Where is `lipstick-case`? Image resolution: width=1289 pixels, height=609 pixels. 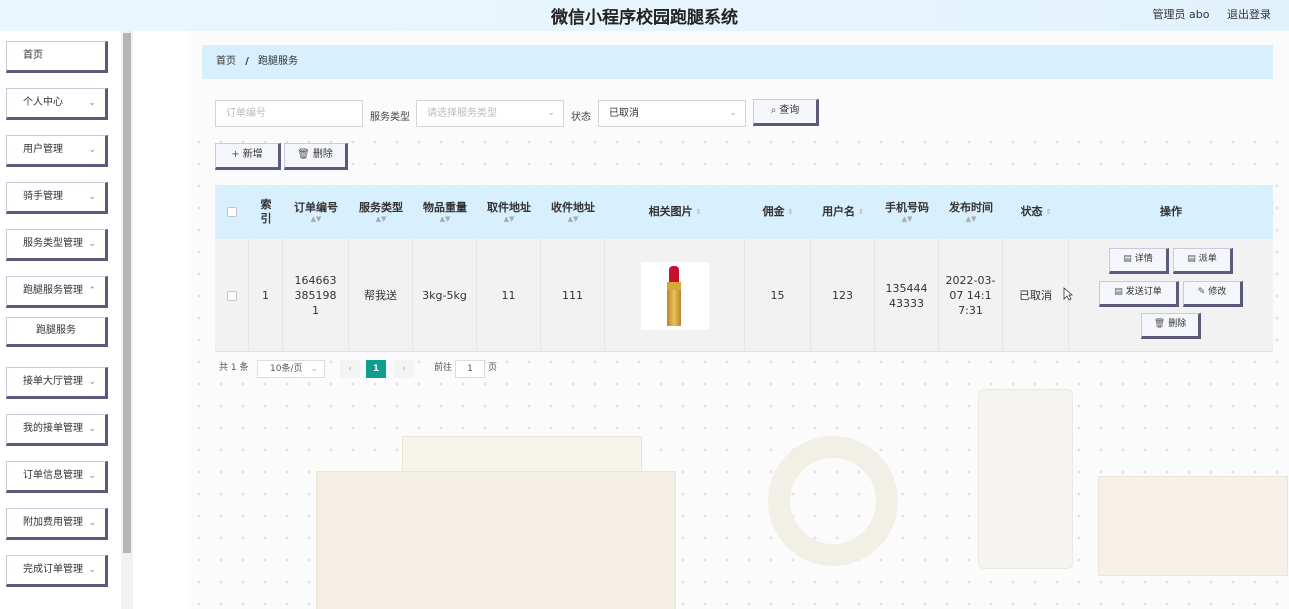
lipstick-case is located at coordinates (673, 307).